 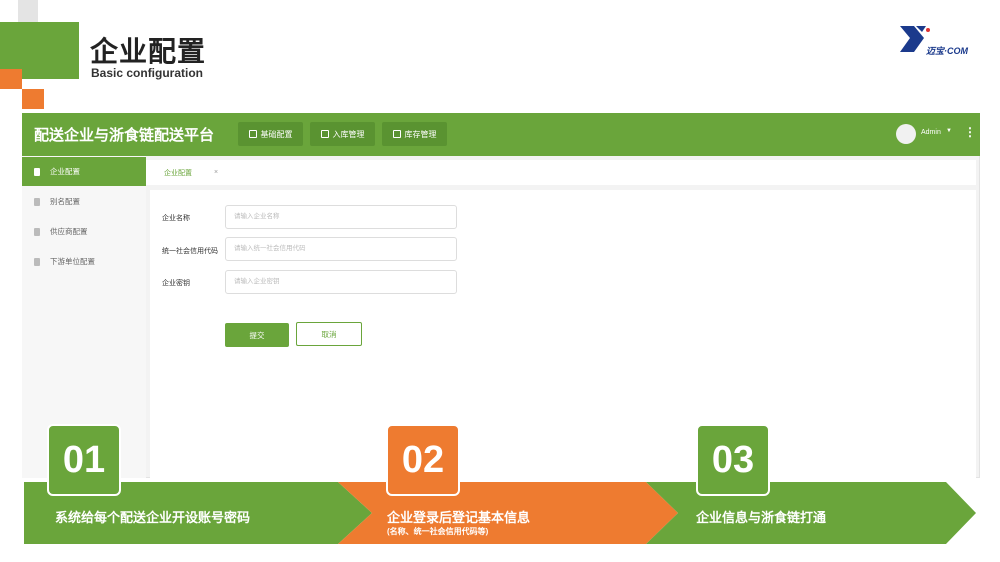 I want to click on sidebar-item-downstream-config: 下游单位配置, so click(x=84, y=261).